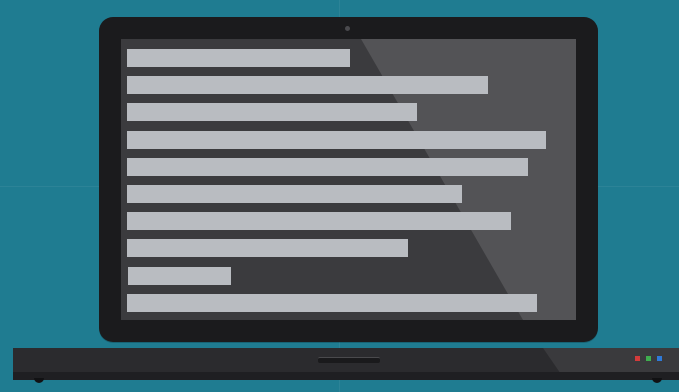 Image resolution: width=679 pixels, height=392 pixels. I want to click on laptop-base, so click(346, 364).